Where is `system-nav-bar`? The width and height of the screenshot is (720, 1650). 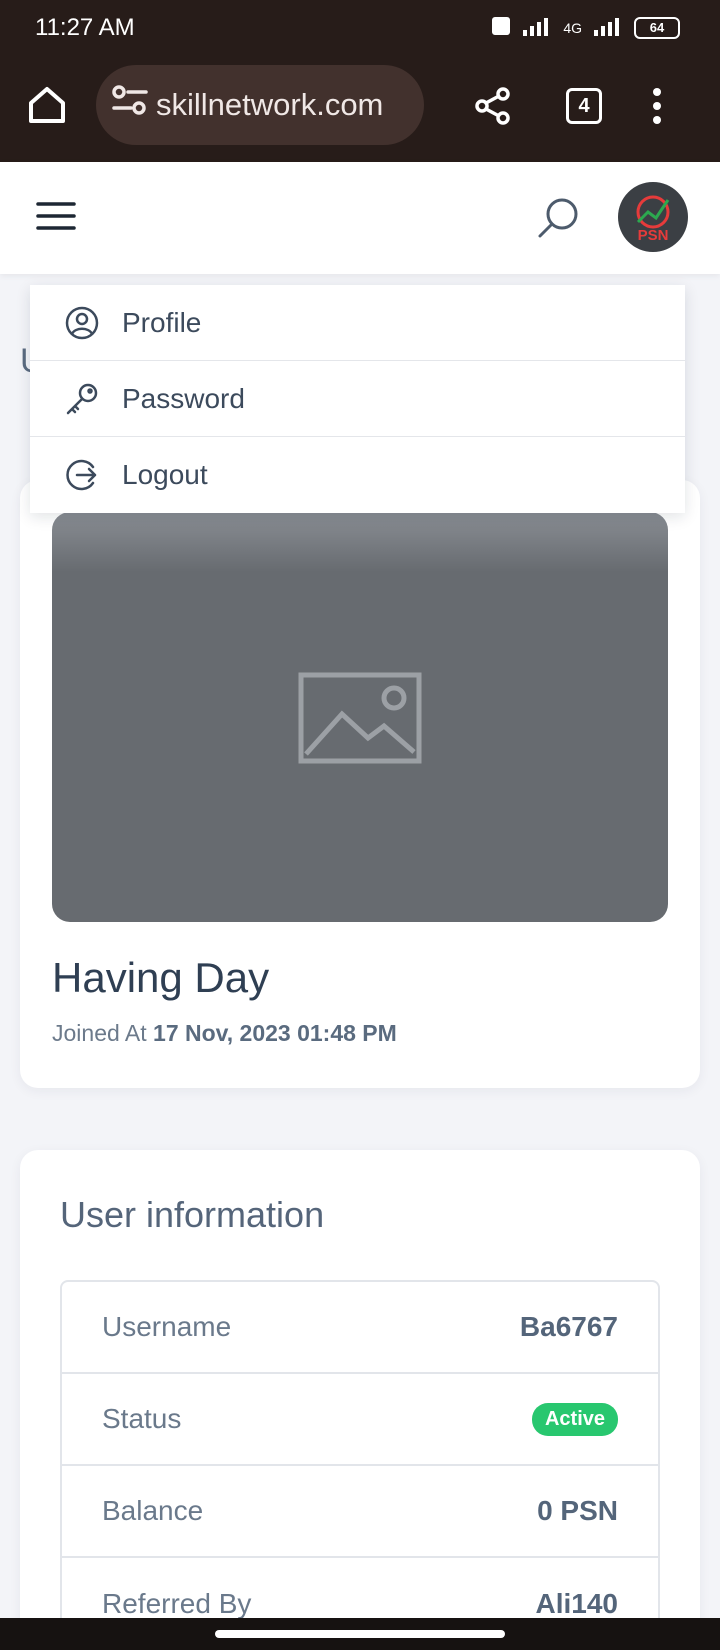 system-nav-bar is located at coordinates (360, 1634).